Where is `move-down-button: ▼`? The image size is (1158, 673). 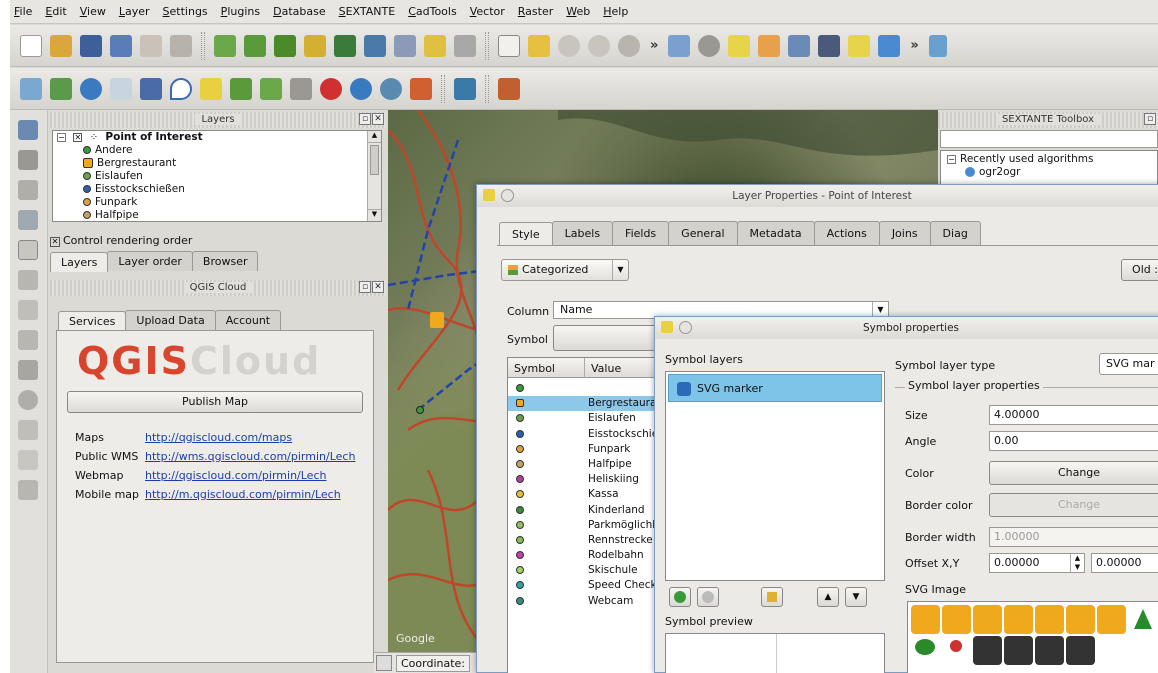 move-down-button: ▼ is located at coordinates (856, 597).